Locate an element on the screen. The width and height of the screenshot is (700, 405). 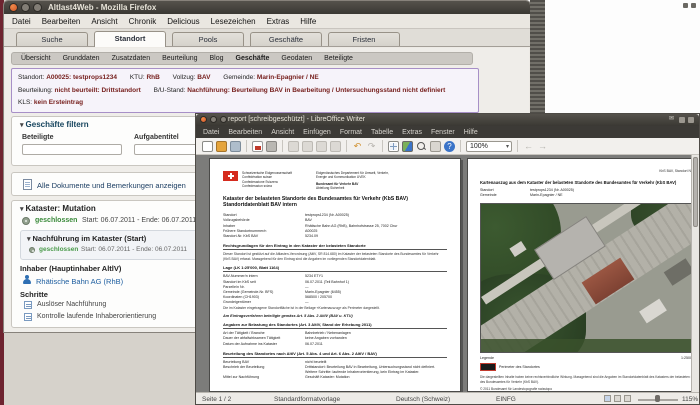
inhaber-link: Rhätische Bahn AG (RhB) is located at coordinates (79, 281).